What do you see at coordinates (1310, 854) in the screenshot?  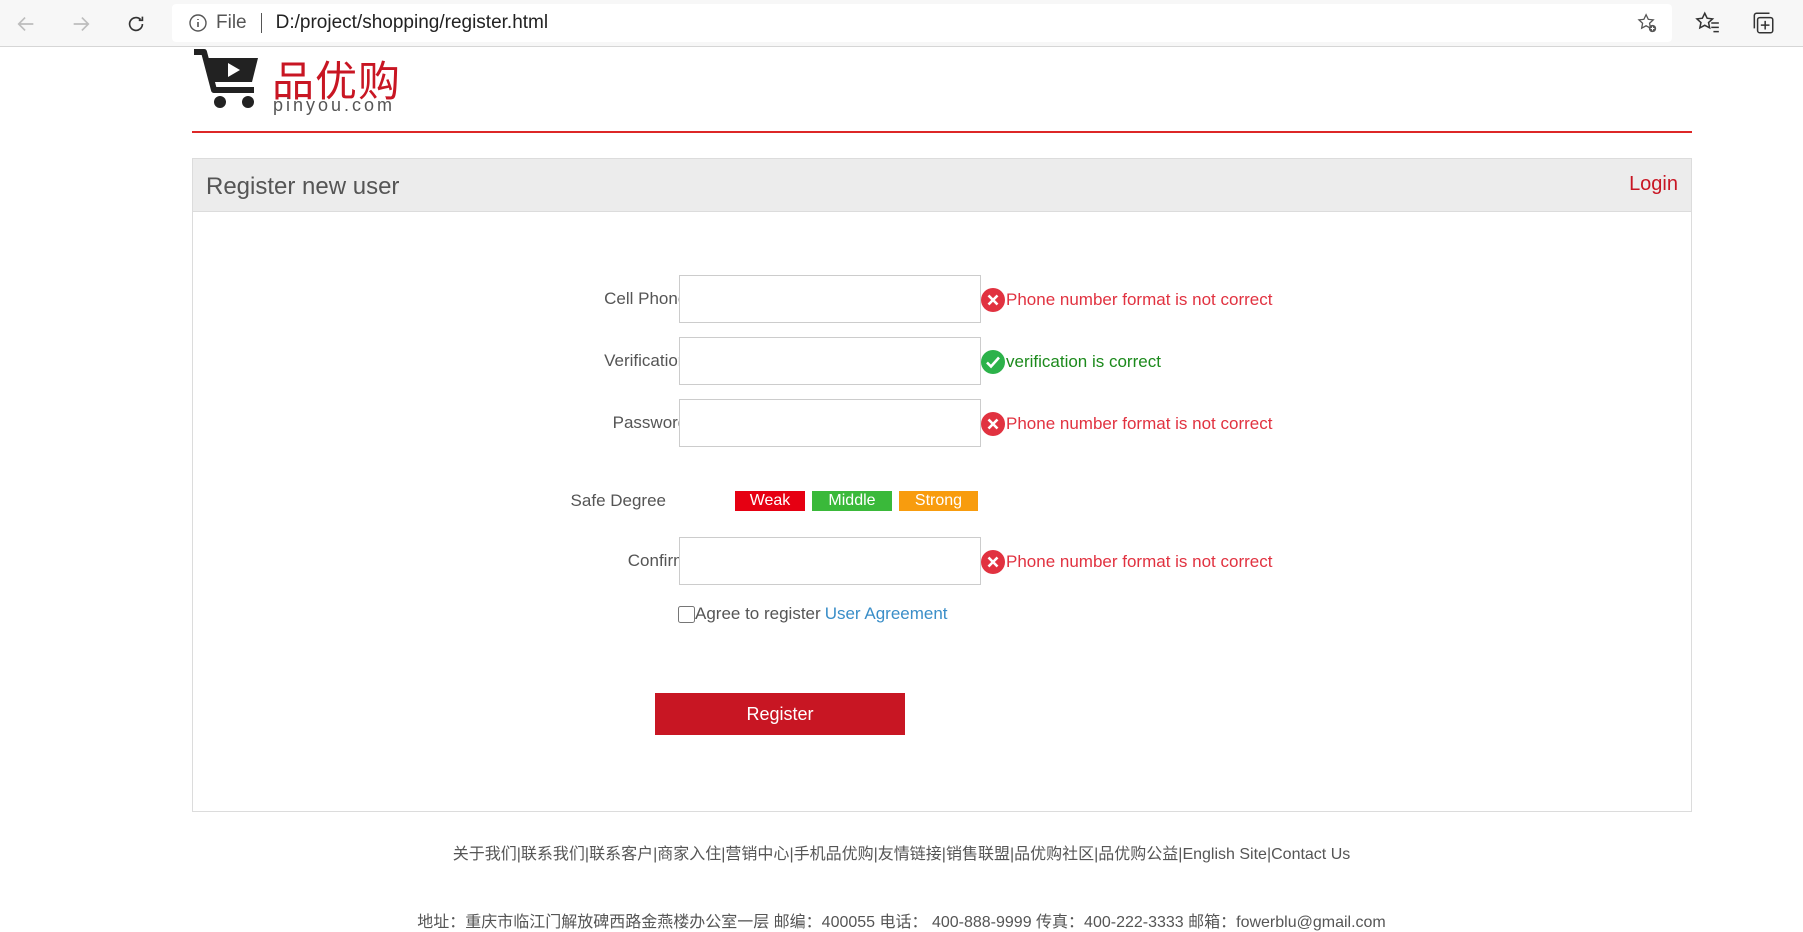 I see `footer-link: Contact Us` at bounding box center [1310, 854].